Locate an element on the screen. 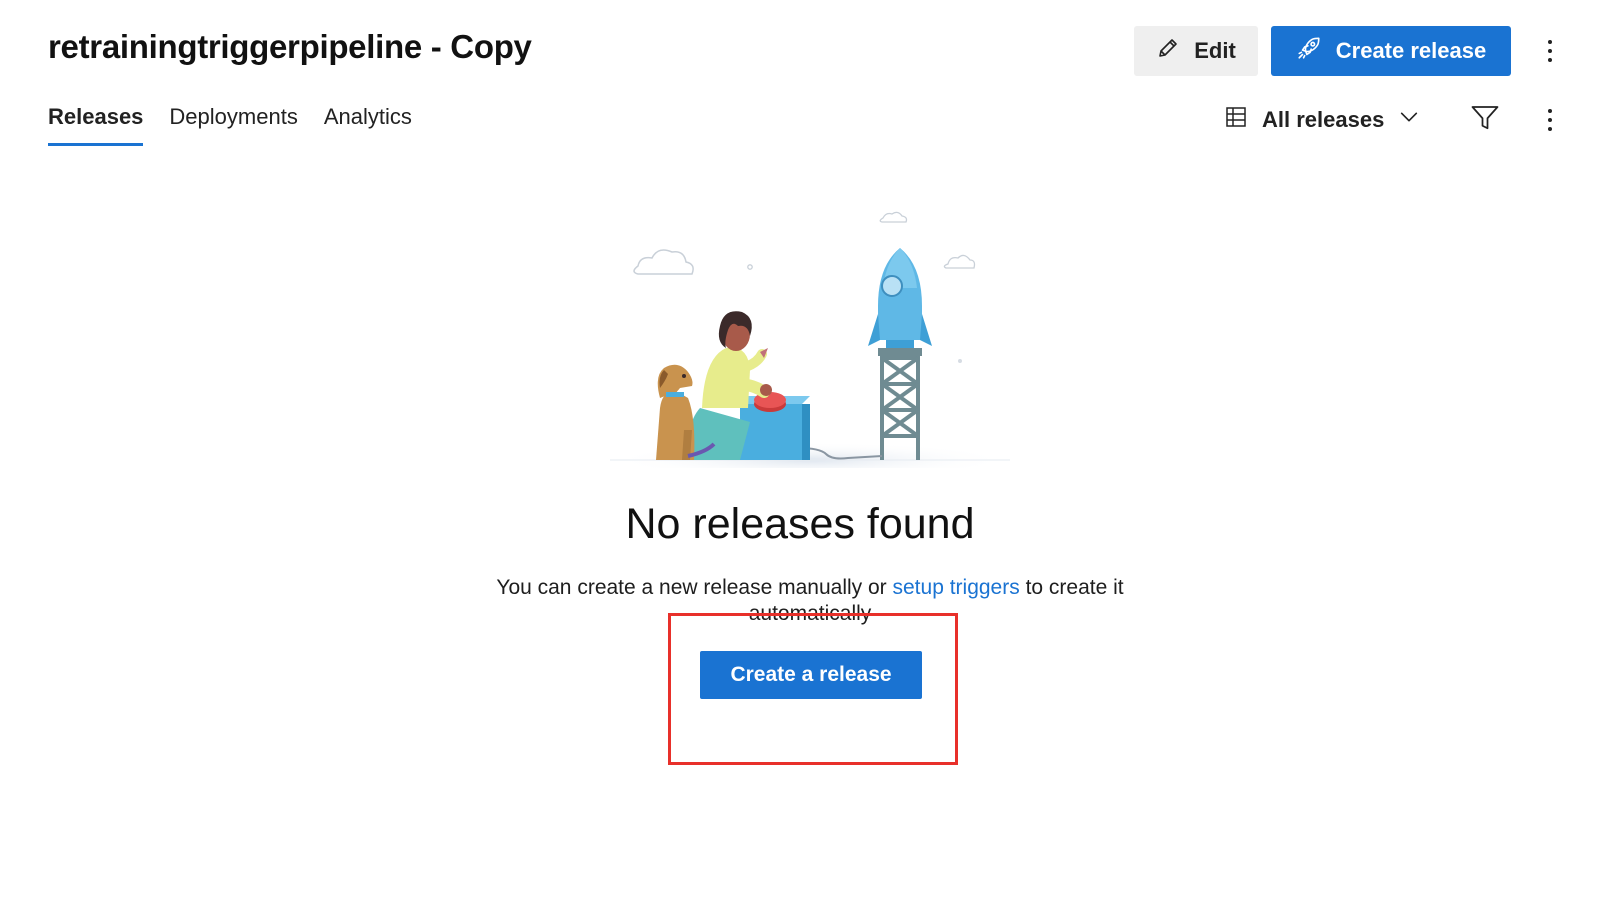  view-selector: All releases is located at coordinates (1322, 120).